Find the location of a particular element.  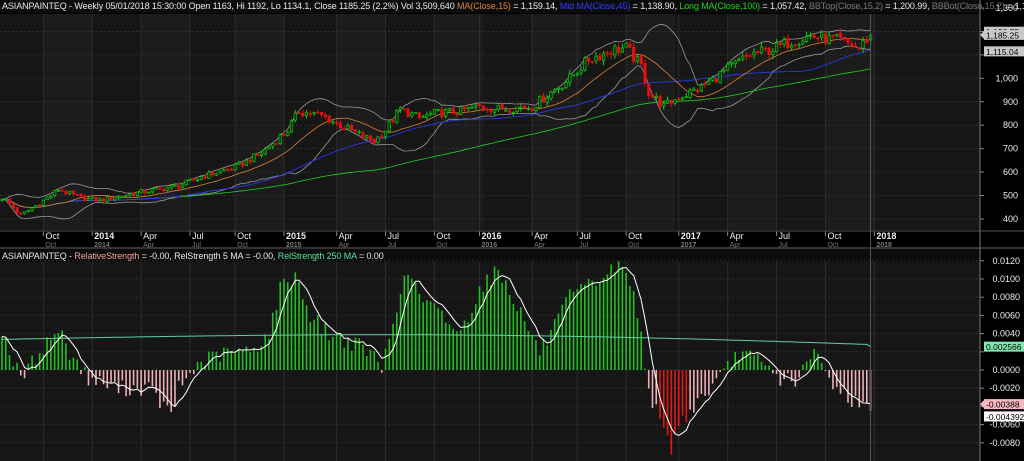

header-segment: = 0.00 is located at coordinates (370, 256).